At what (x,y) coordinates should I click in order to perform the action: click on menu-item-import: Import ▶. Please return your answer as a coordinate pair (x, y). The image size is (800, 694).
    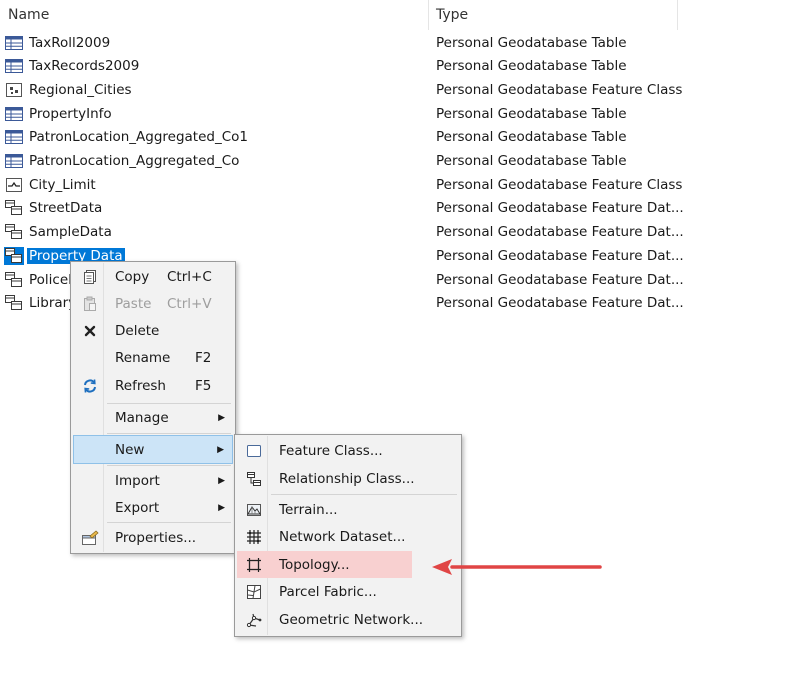
    Looking at the image, I should click on (153, 480).